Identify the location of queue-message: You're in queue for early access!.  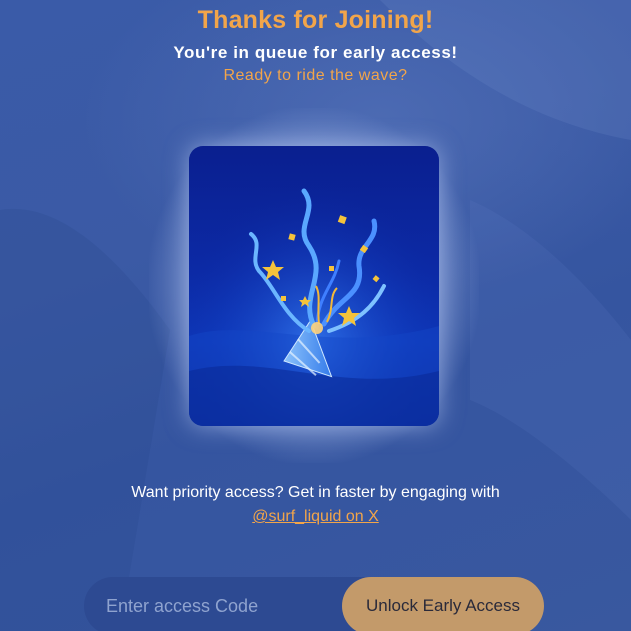
(315, 52).